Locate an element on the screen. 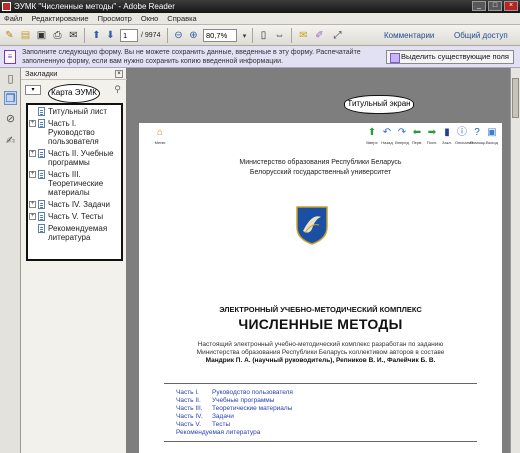 The height and width of the screenshot is (453, 520). bookmarks-header: Закладки is located at coordinates (74, 74).